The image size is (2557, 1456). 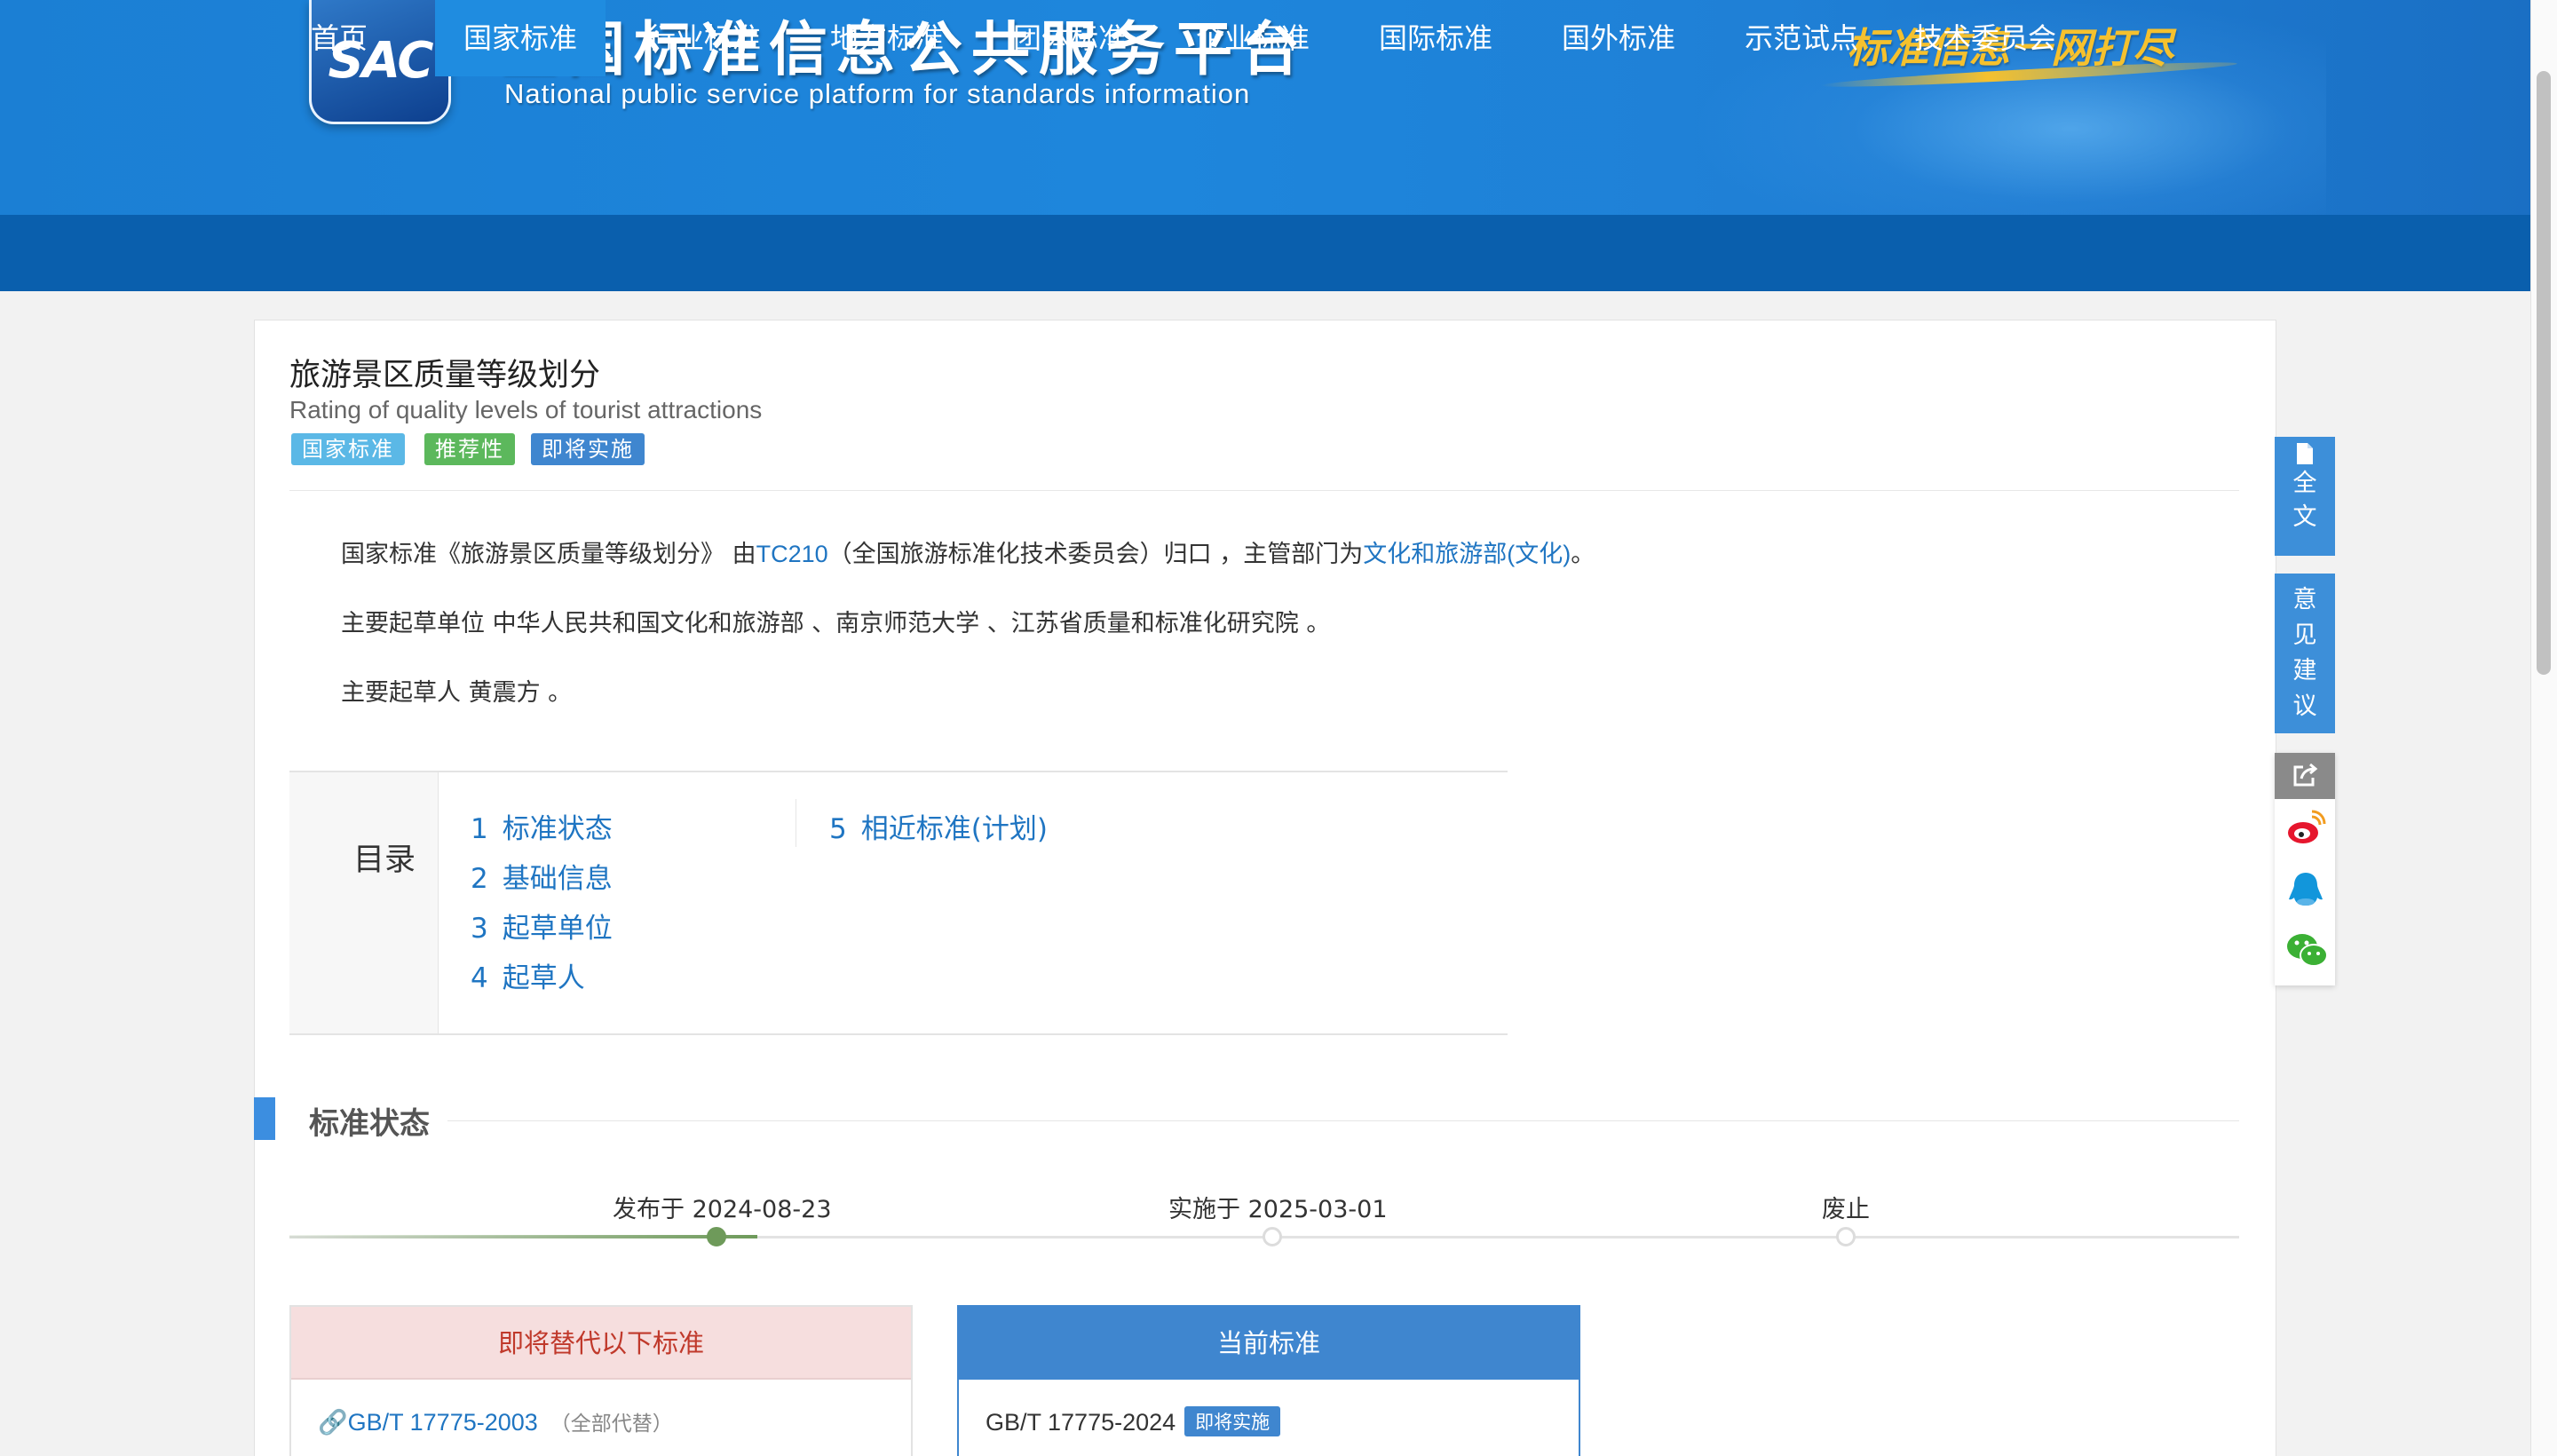 I want to click on toc-label-box, so click(x=364, y=902).